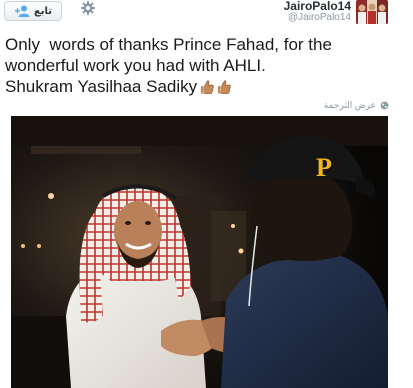  What do you see at coordinates (88, 8) in the screenshot?
I see `gear-icon` at bounding box center [88, 8].